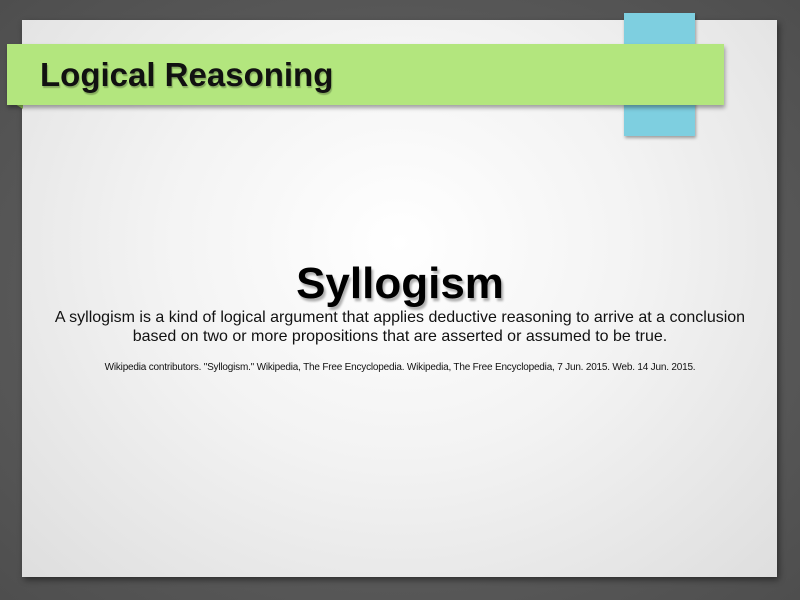 The width and height of the screenshot is (800, 600). What do you see at coordinates (365, 74) in the screenshot?
I see `title-bar: Logical Reasoning` at bounding box center [365, 74].